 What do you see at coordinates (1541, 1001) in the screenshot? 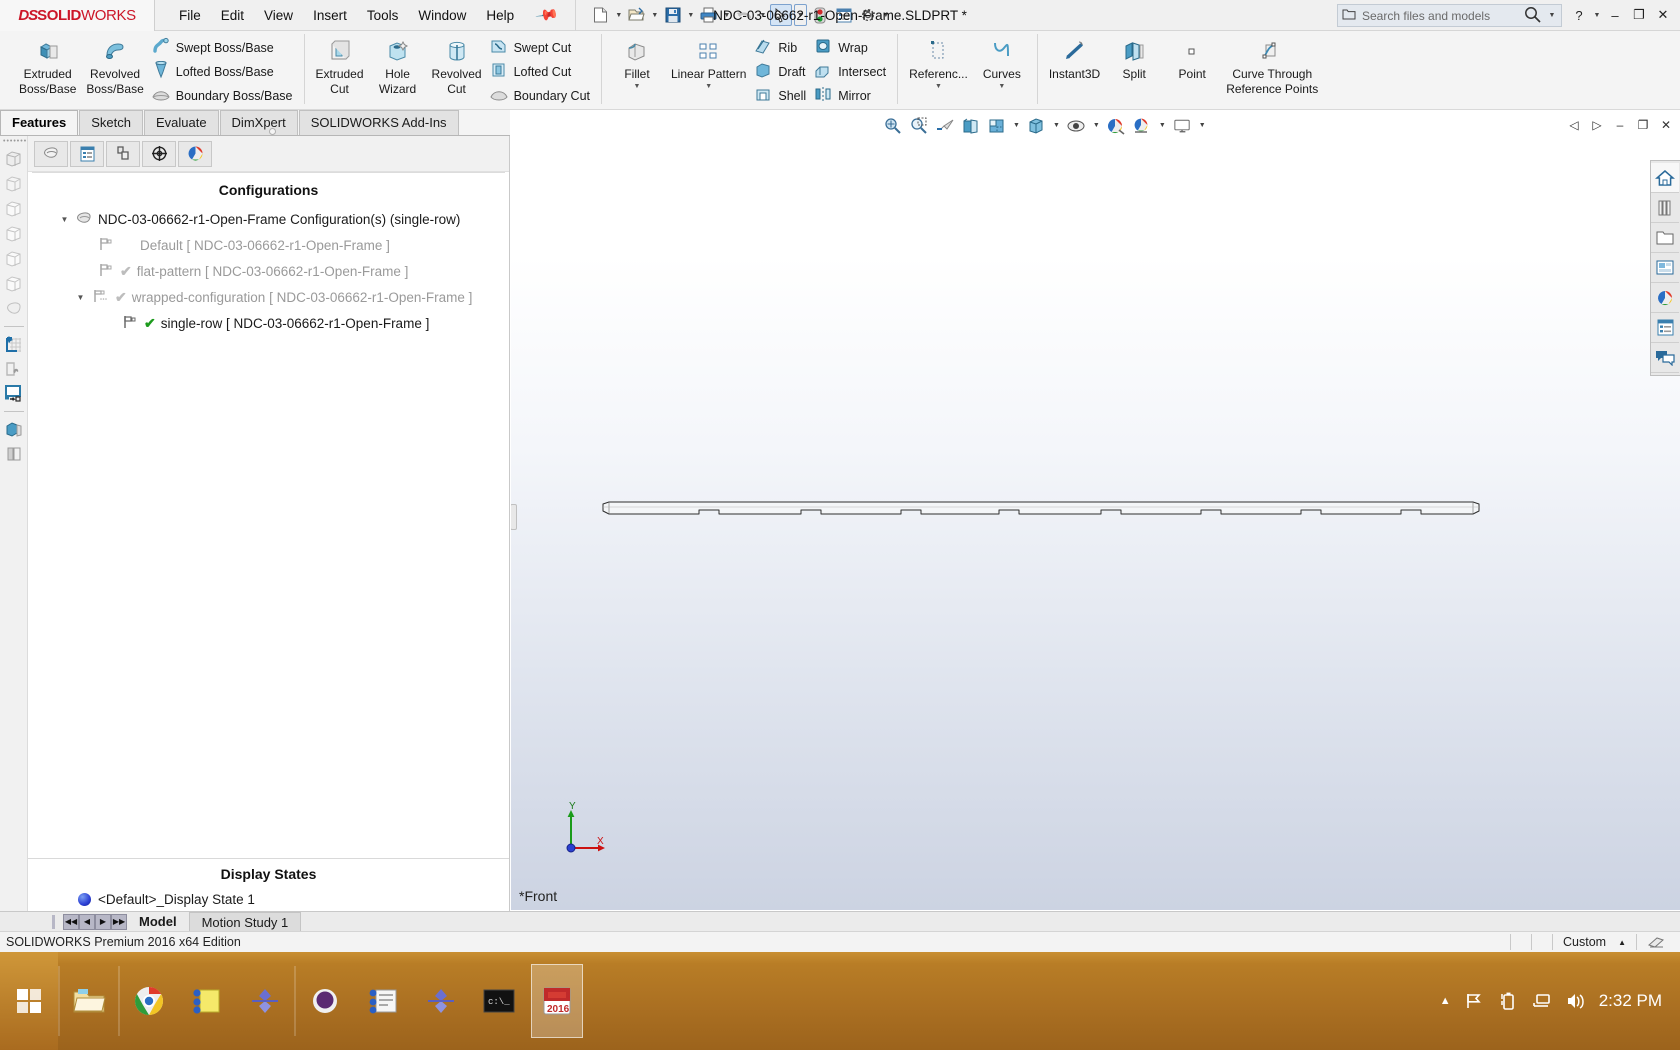
I see `network-icon` at bounding box center [1541, 1001].